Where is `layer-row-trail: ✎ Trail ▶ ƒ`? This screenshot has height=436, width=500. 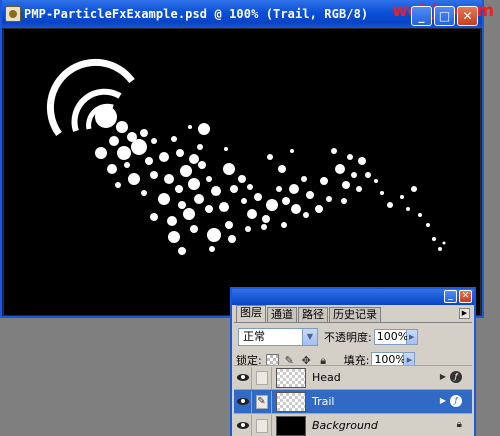
layer-row-trail: ✎ Trail ▶ ƒ is located at coordinates (353, 401).